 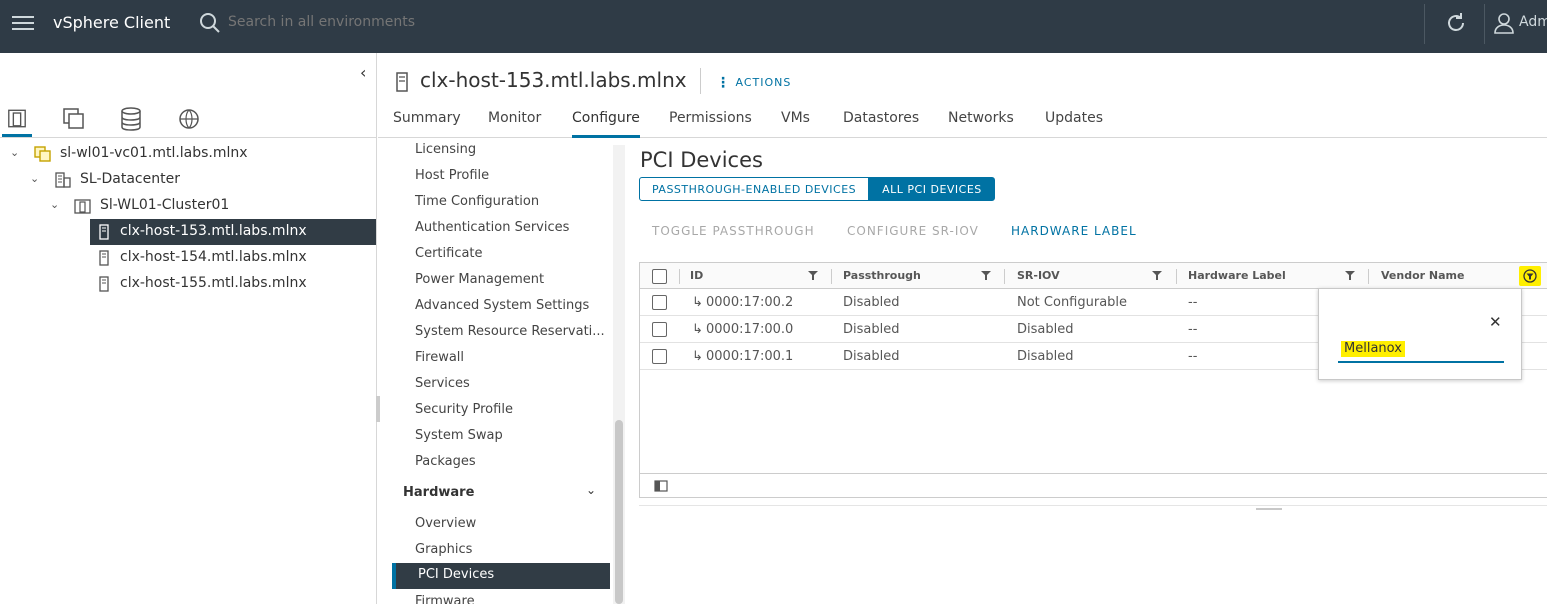 I want to click on global-search-input, so click(x=378, y=22).